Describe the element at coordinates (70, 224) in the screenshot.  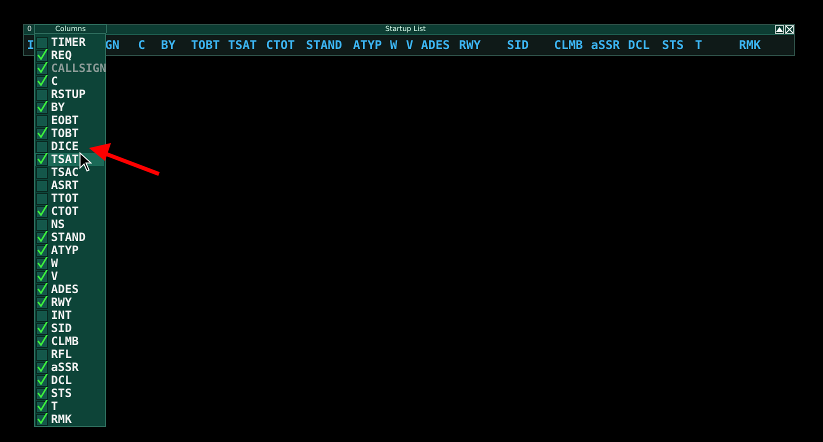
I see `menu-item: NS` at that location.